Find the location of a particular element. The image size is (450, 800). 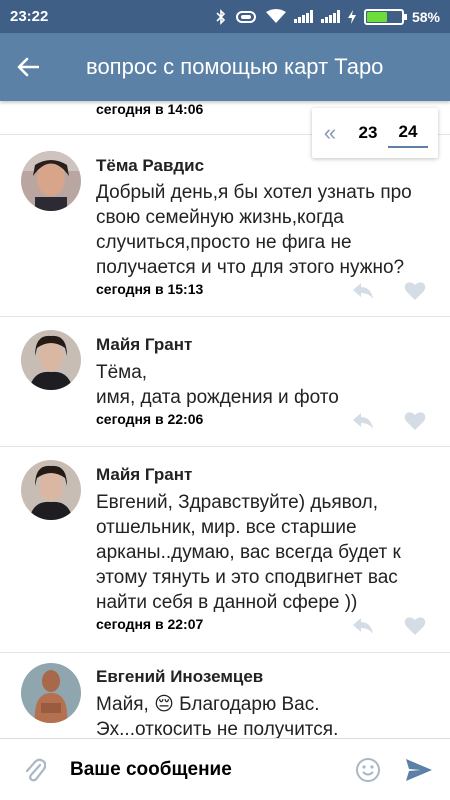

message-line: найти себя в данной сфере )) is located at coordinates (227, 602).